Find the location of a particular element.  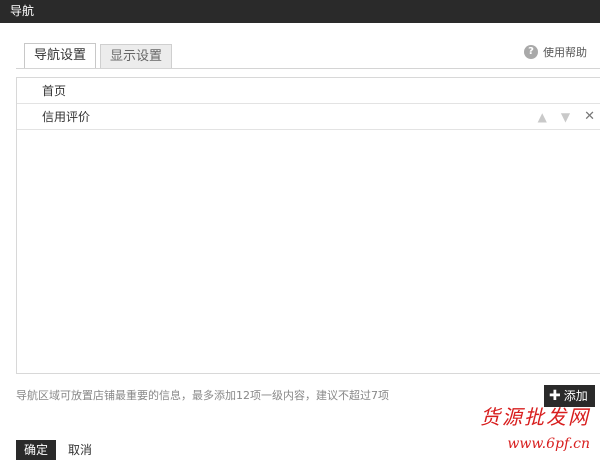

nav-item-label: 首页 is located at coordinates (54, 91).